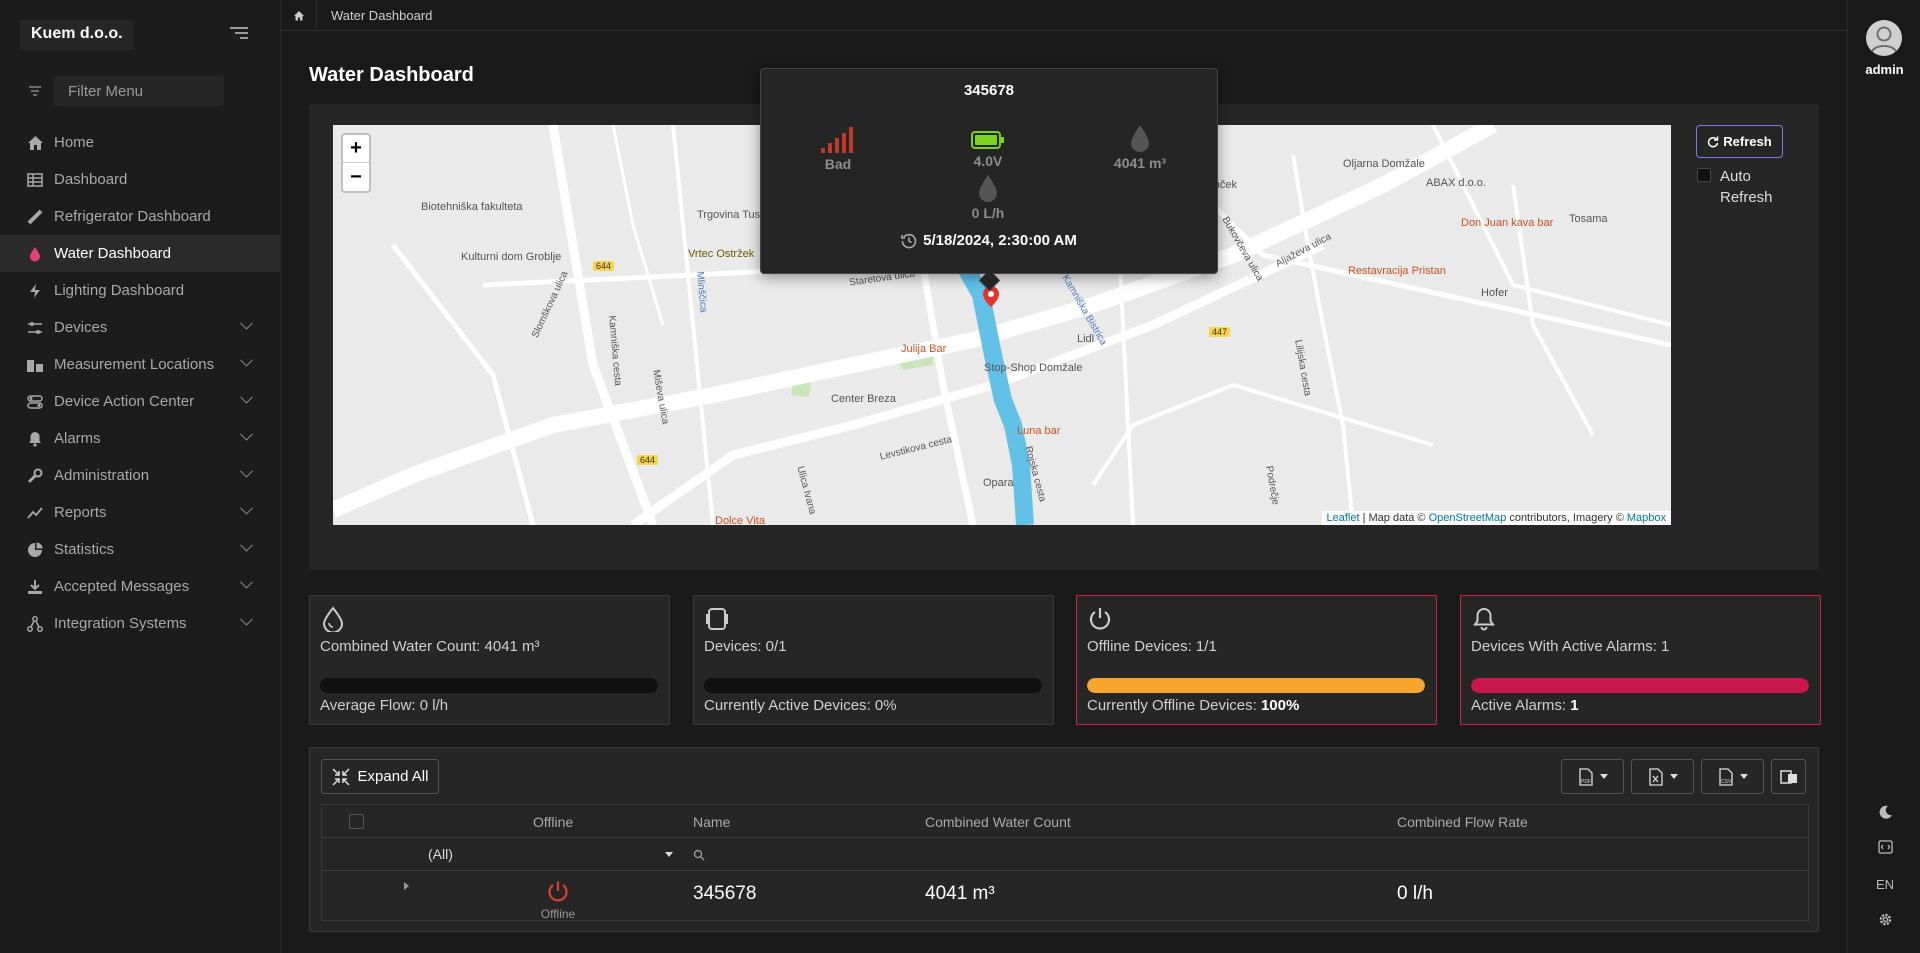  I want to click on expand-all-label: Expand All, so click(393, 776).